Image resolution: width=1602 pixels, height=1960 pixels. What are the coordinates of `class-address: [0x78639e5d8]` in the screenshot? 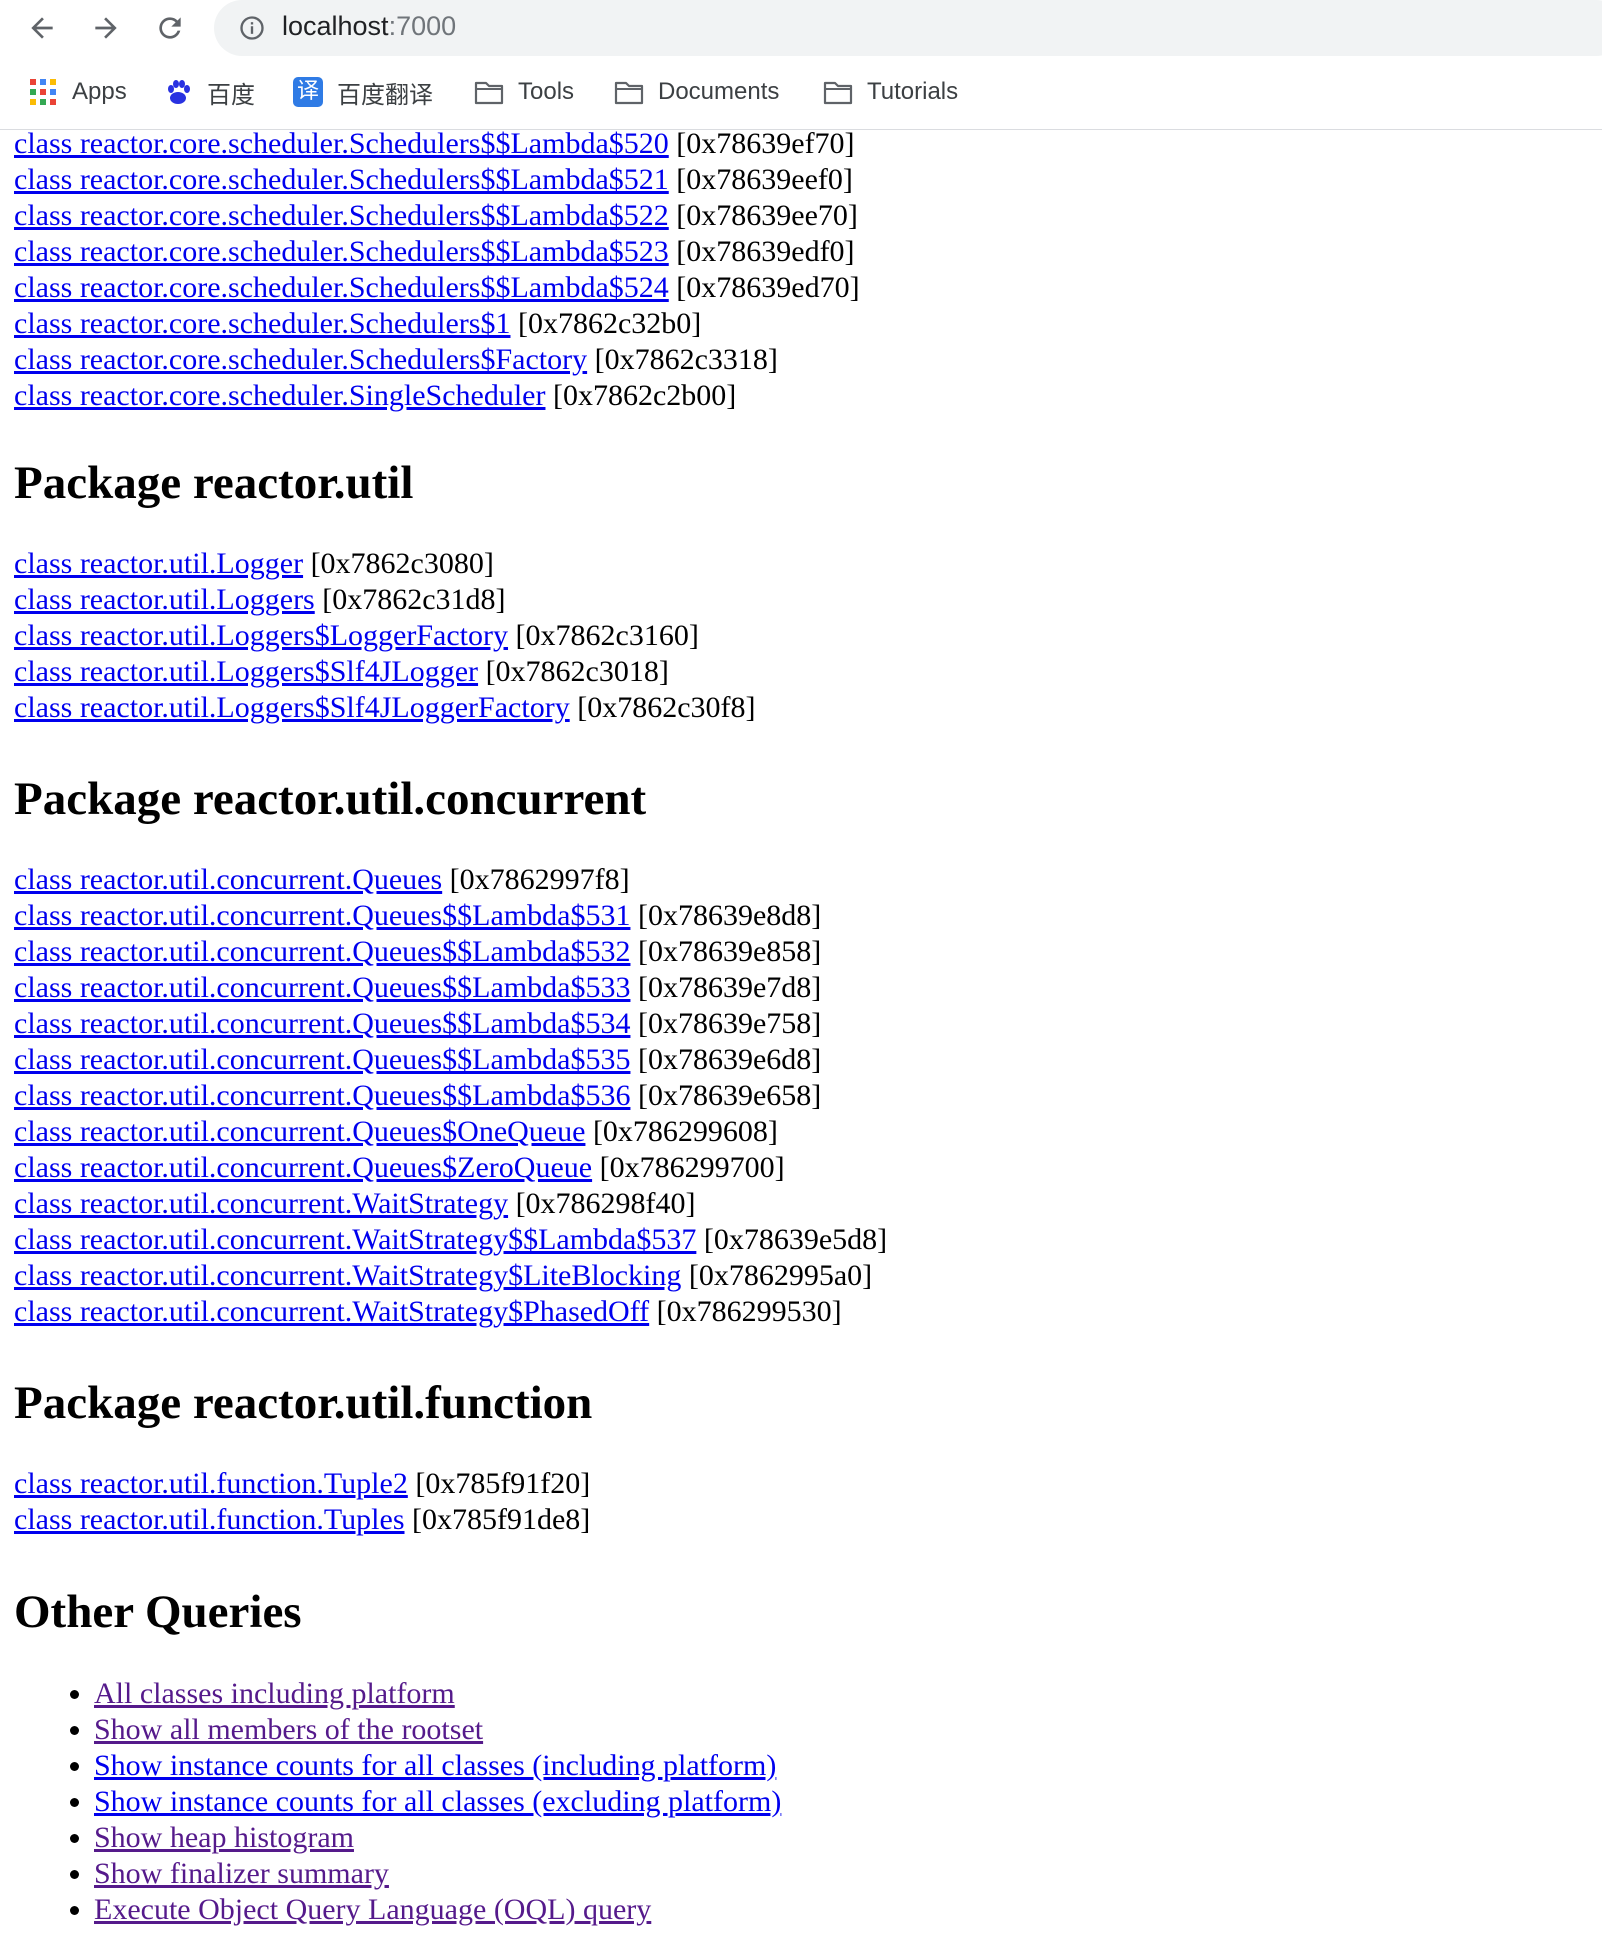 It's located at (795, 1239).